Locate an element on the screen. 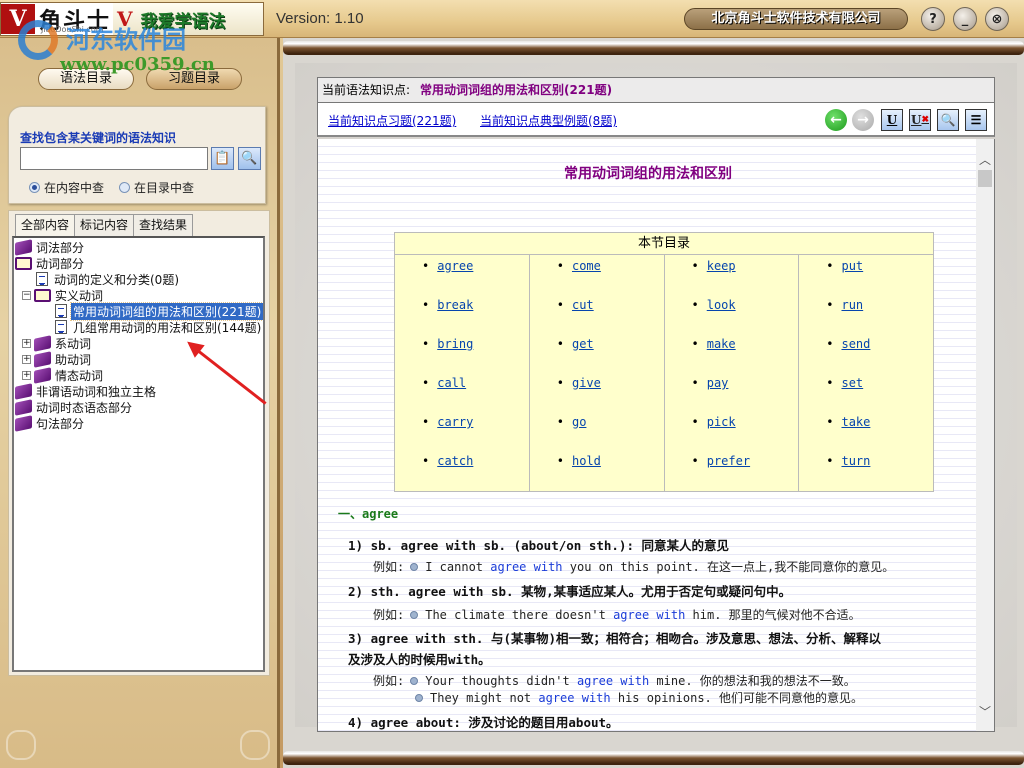 The width and height of the screenshot is (1024, 768). toc-link: keep is located at coordinates (721, 266).